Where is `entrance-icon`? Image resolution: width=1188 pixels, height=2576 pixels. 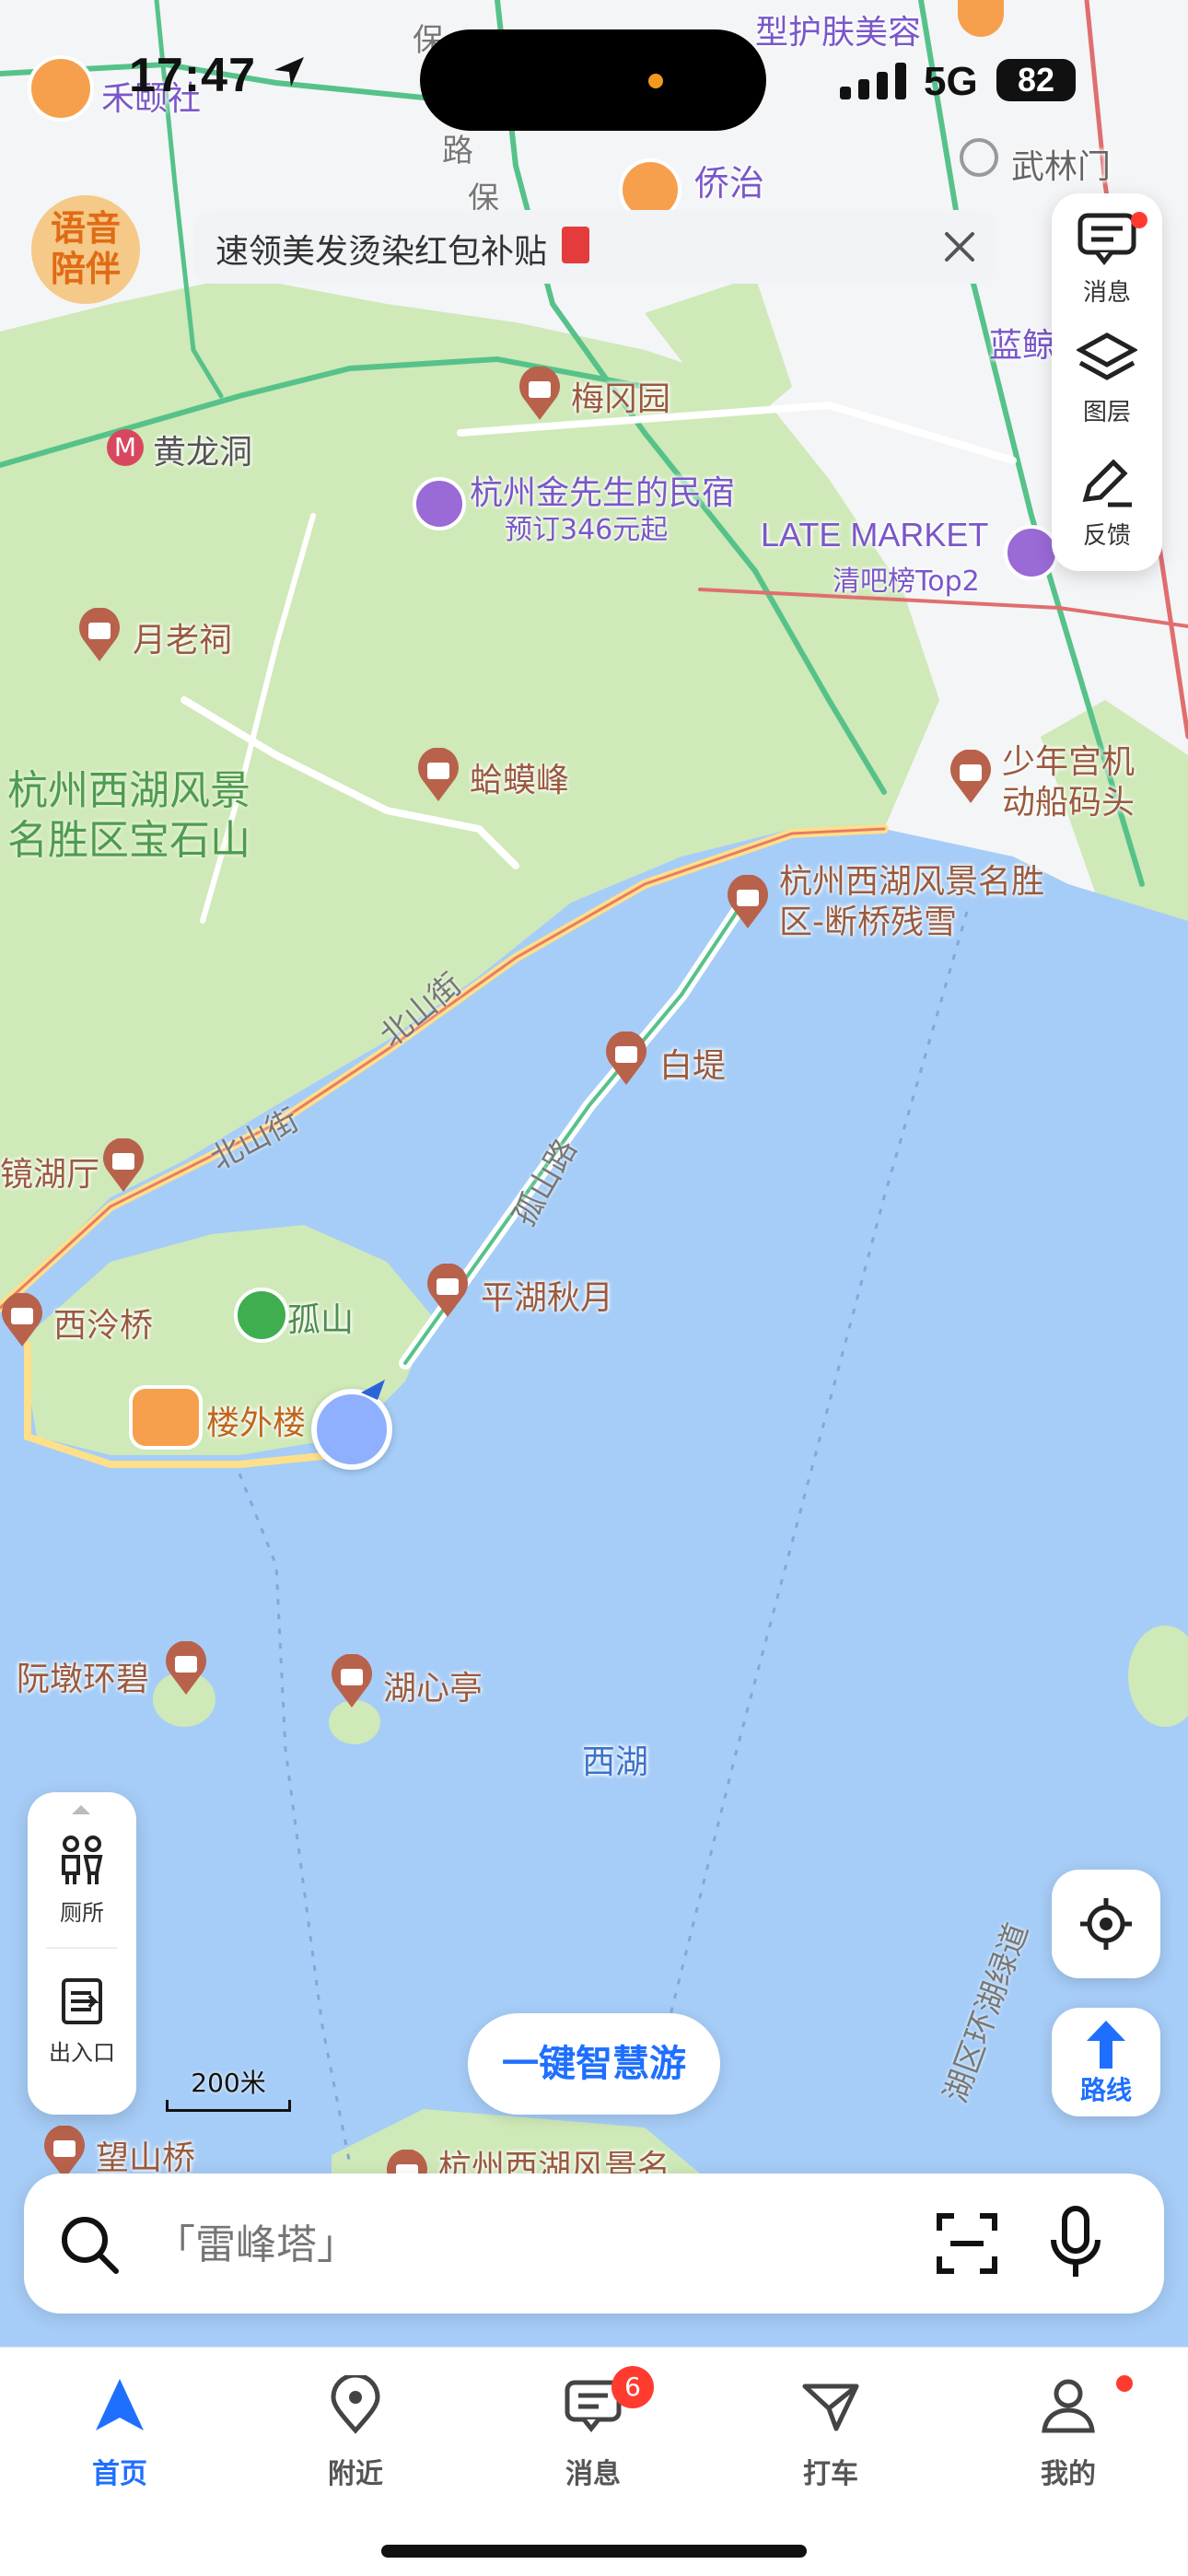 entrance-icon is located at coordinates (82, 2001).